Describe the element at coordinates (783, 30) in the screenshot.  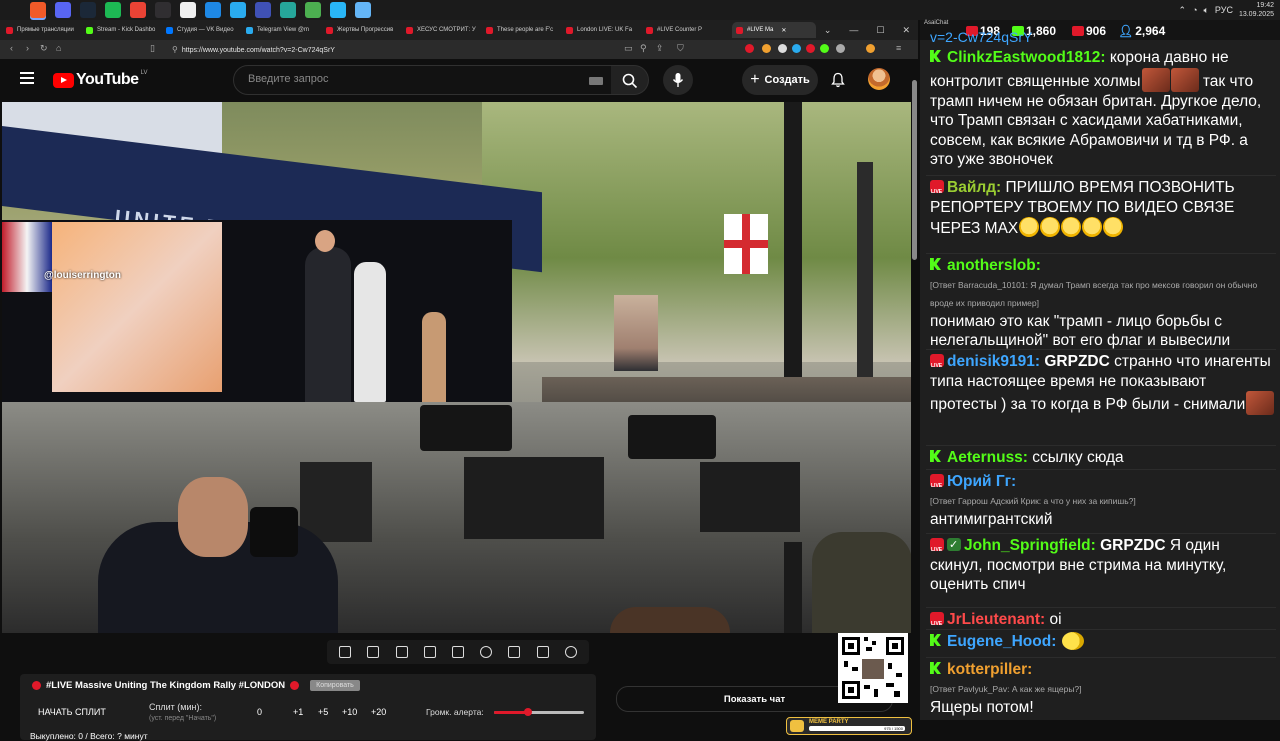
I see `tab-close-icon: ✕` at that location.